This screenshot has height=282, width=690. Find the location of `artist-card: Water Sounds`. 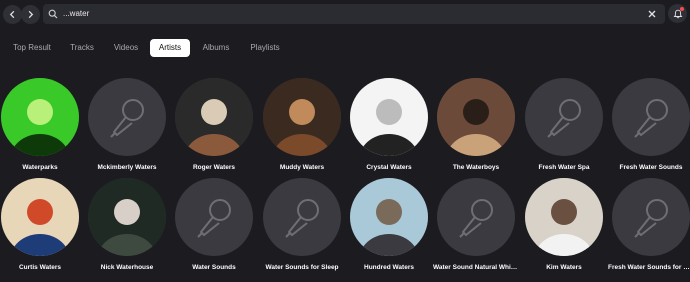

artist-card: Water Sounds is located at coordinates (214, 225).